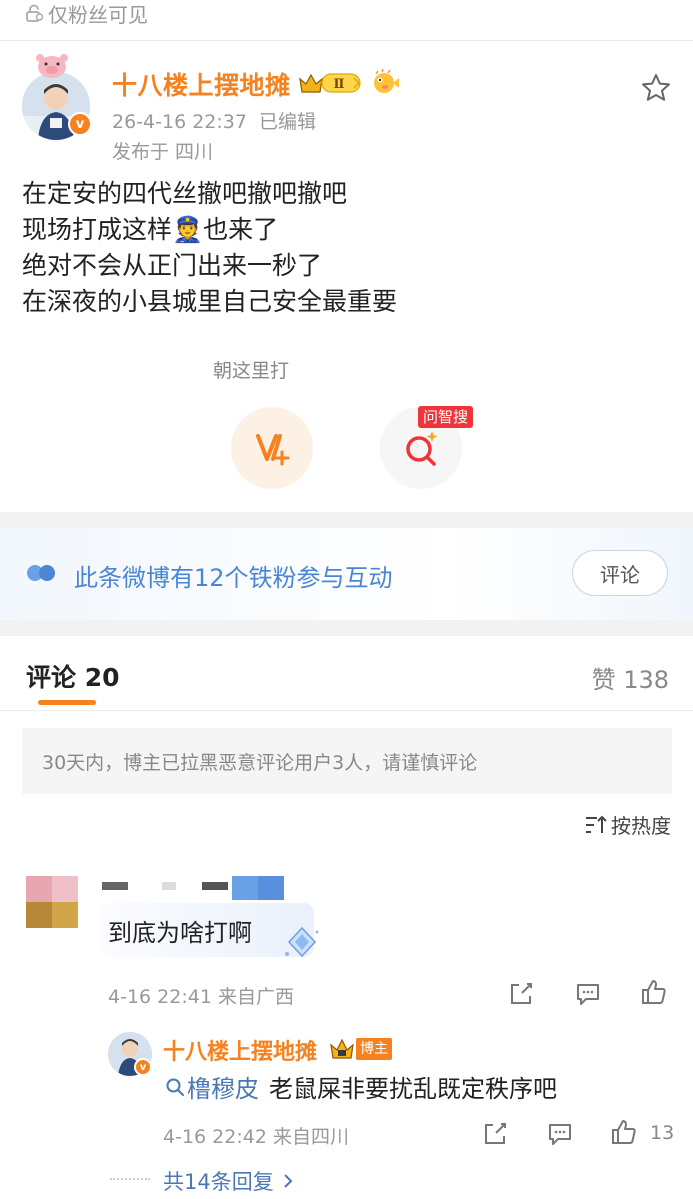 The width and height of the screenshot is (693, 1199). I want to click on comment-text: 到底为啥打啊, so click(180, 933).